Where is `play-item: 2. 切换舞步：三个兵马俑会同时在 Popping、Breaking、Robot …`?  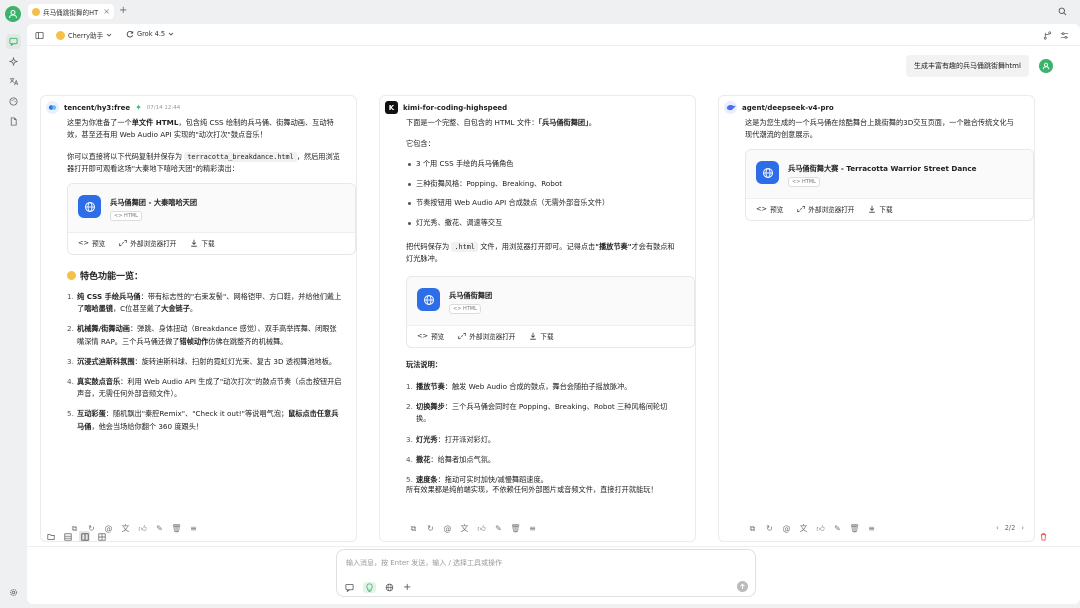 play-item: 2. 切换舞步：三个兵马俑会同时在 Popping、Breaking、Robot … is located at coordinates (537, 413).